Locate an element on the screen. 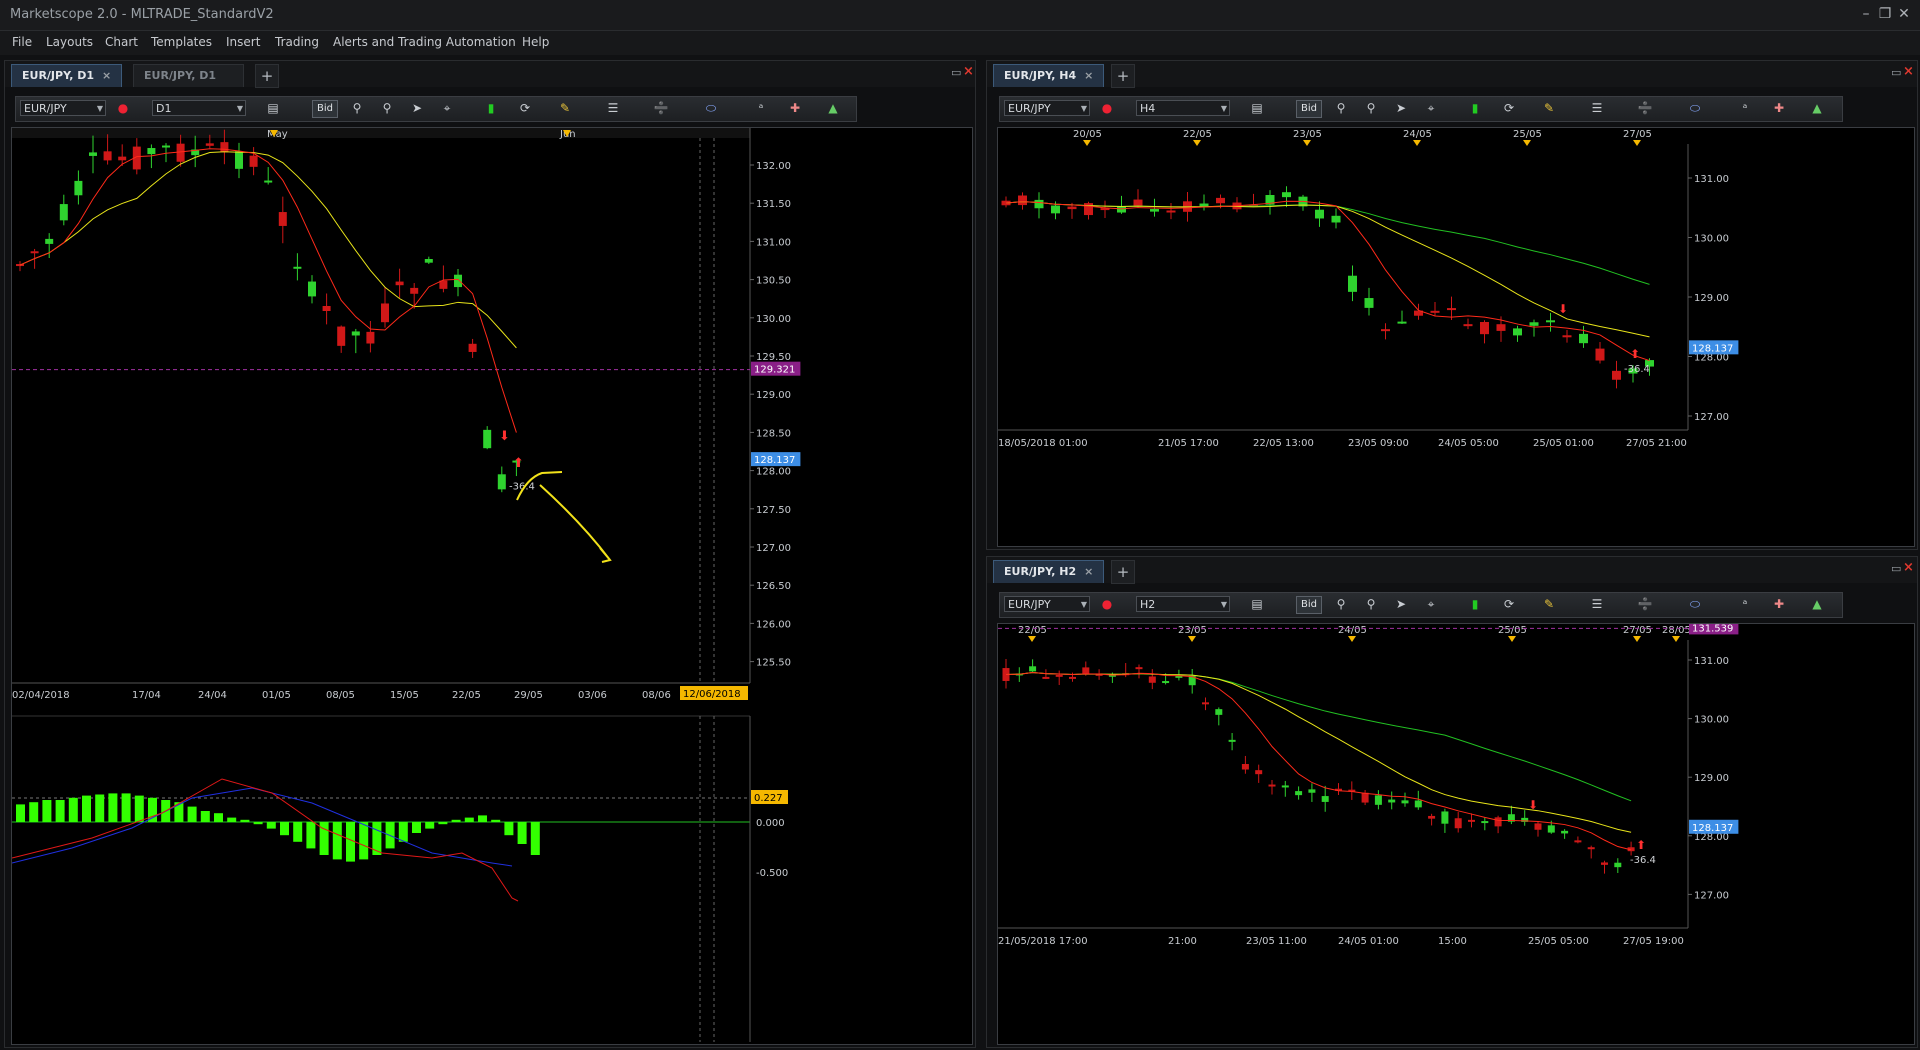  menu-chart: Chart is located at coordinates (121, 42).